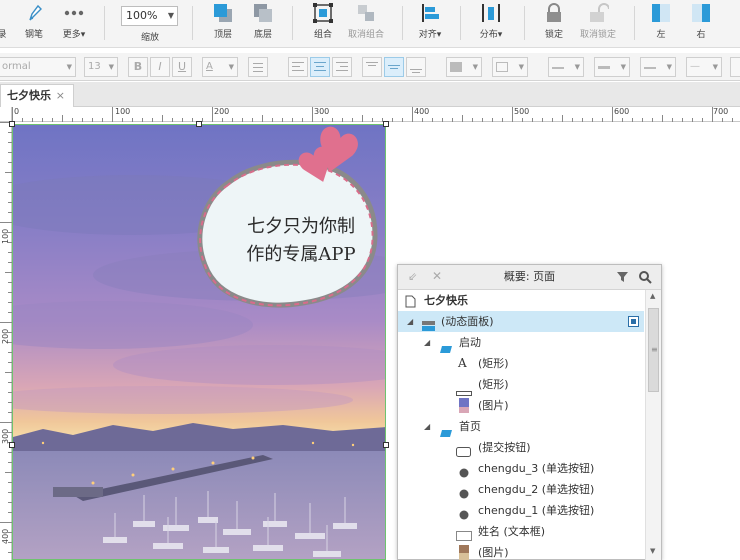 This screenshot has width=740, height=560. Describe the element at coordinates (470, 342) in the screenshot. I see `outline-row-label: 启动` at that location.